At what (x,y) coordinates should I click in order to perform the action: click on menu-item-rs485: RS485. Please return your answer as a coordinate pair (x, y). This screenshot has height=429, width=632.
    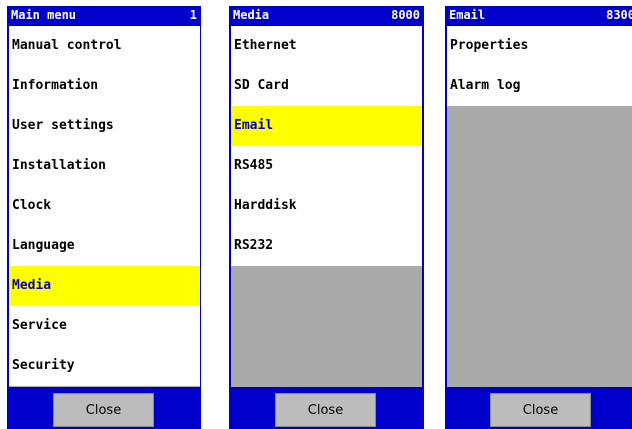
    Looking at the image, I should click on (326, 166).